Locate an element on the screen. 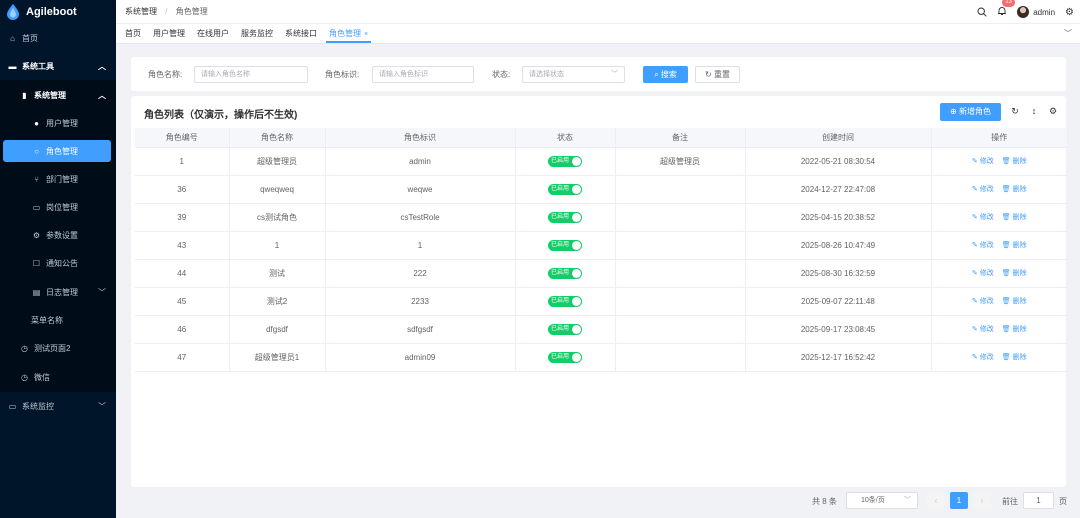 The height and width of the screenshot is (518, 1080). sidebar-item-system-tools: ▬ 系统工具 ︿ is located at coordinates (58, 66).